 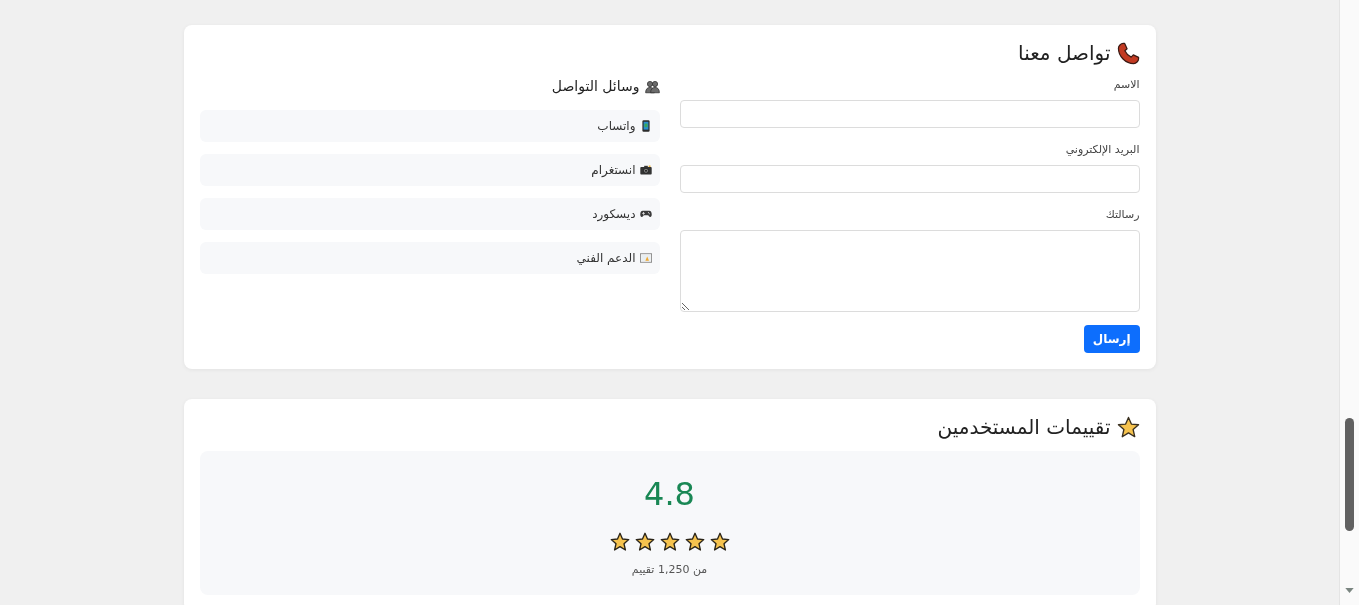 What do you see at coordinates (429, 170) in the screenshot?
I see `social-link: انستغرام` at bounding box center [429, 170].